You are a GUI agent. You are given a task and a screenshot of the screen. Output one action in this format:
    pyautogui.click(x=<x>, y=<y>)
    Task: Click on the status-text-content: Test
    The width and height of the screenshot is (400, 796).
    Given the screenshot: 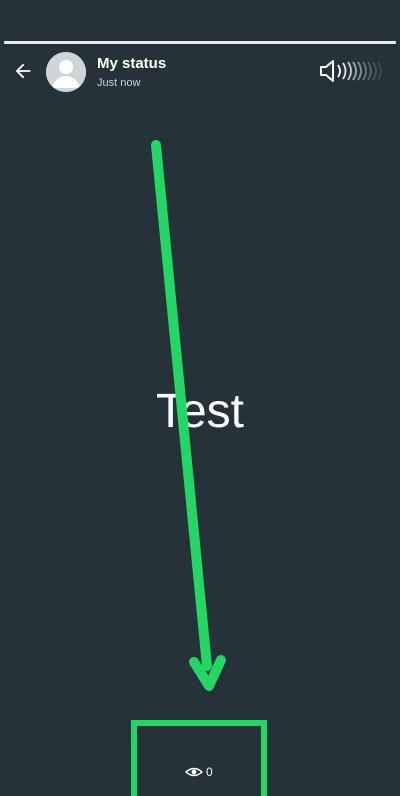 What is the action you would take?
    pyautogui.click(x=200, y=411)
    